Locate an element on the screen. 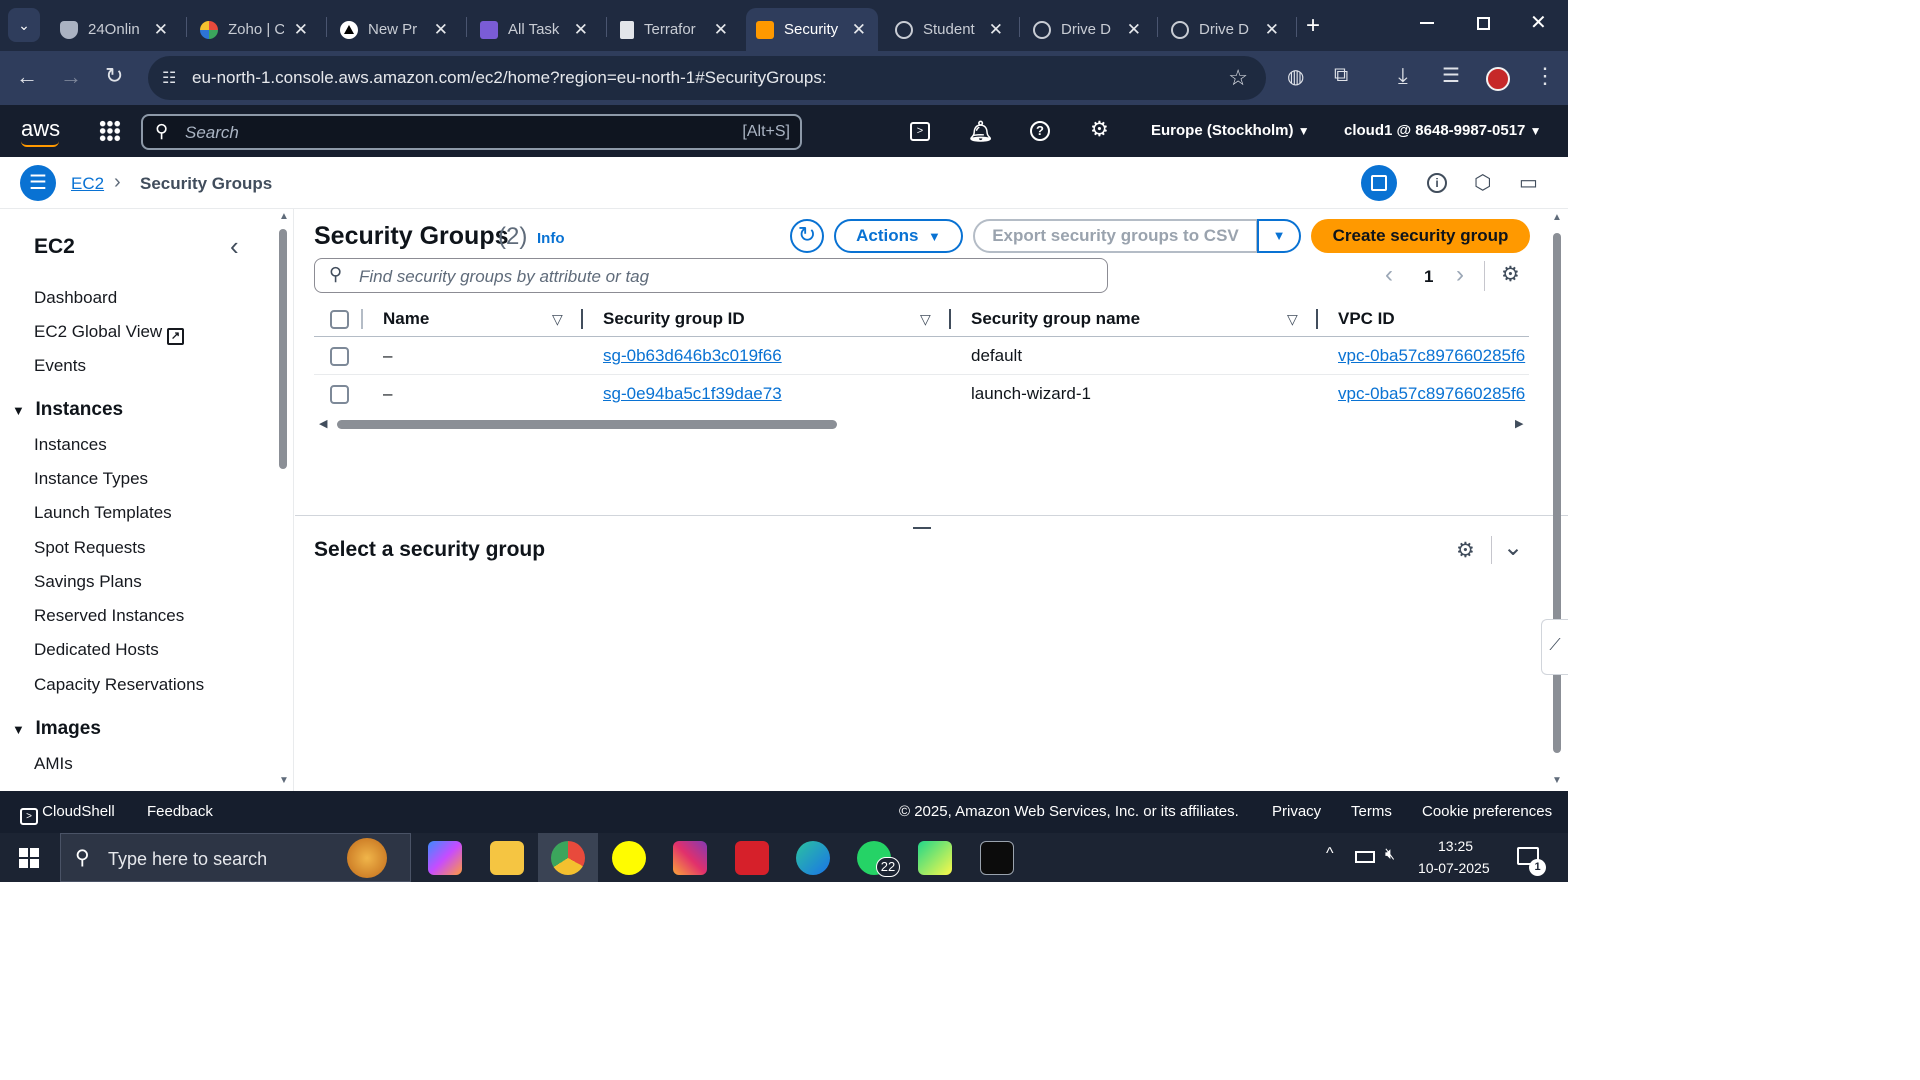  tab-terraform: Terrafor ✕ is located at coordinates (675, 29).